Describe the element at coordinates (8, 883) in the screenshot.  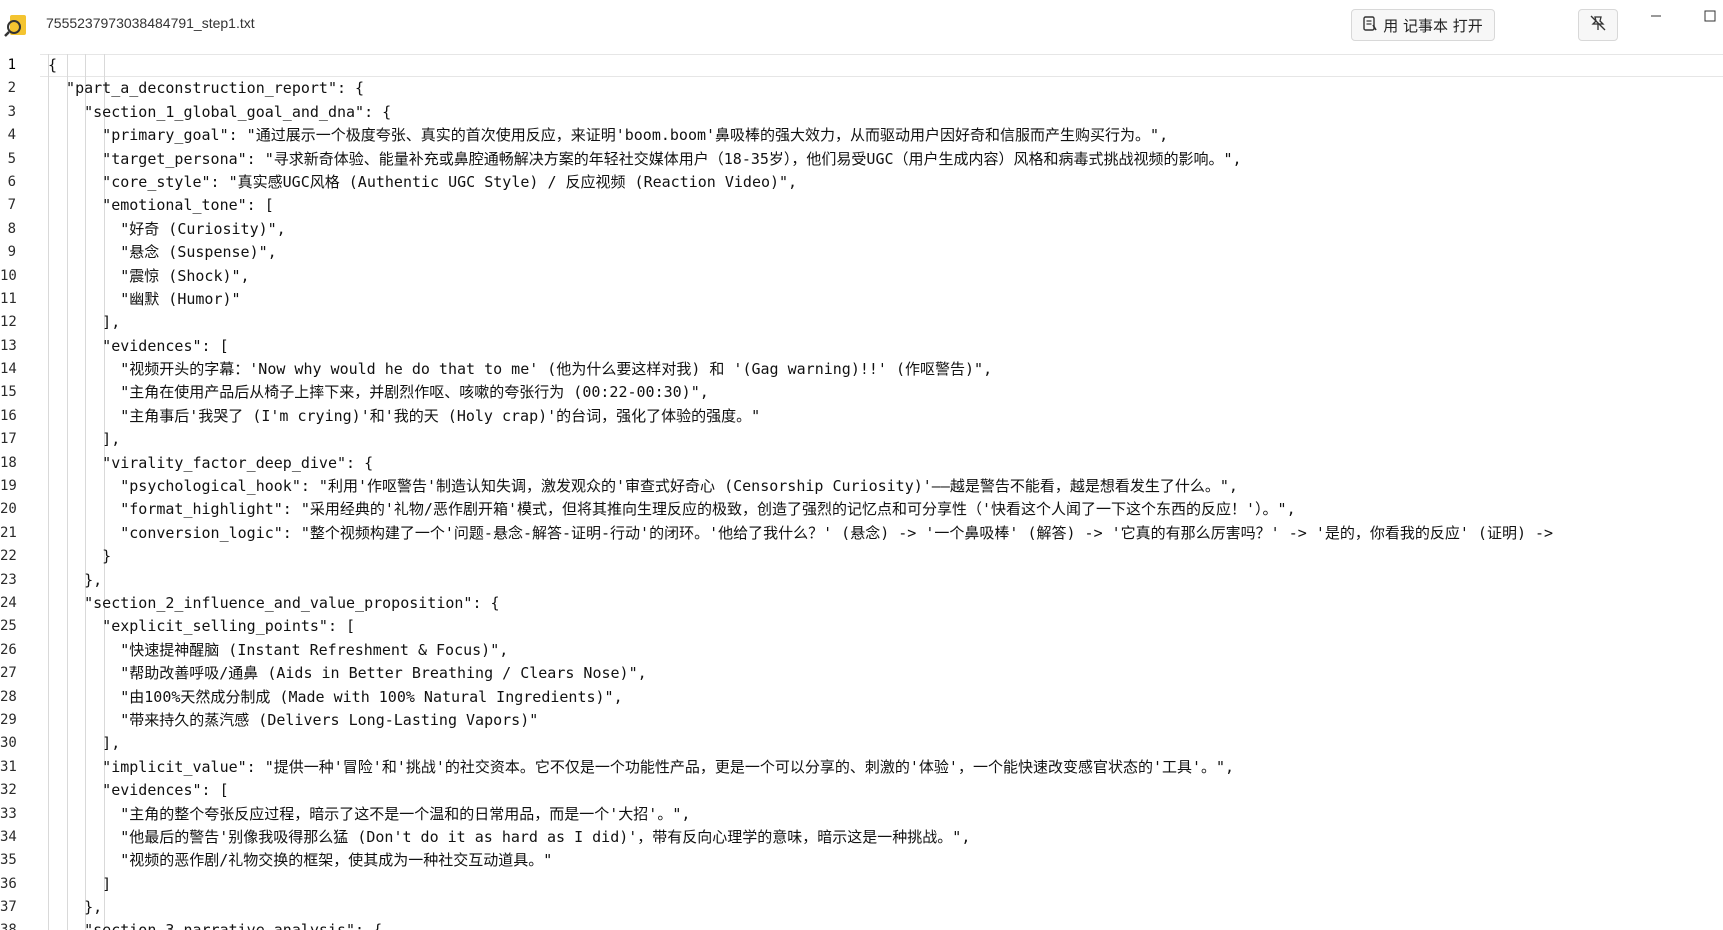
I see `line-number: 36` at that location.